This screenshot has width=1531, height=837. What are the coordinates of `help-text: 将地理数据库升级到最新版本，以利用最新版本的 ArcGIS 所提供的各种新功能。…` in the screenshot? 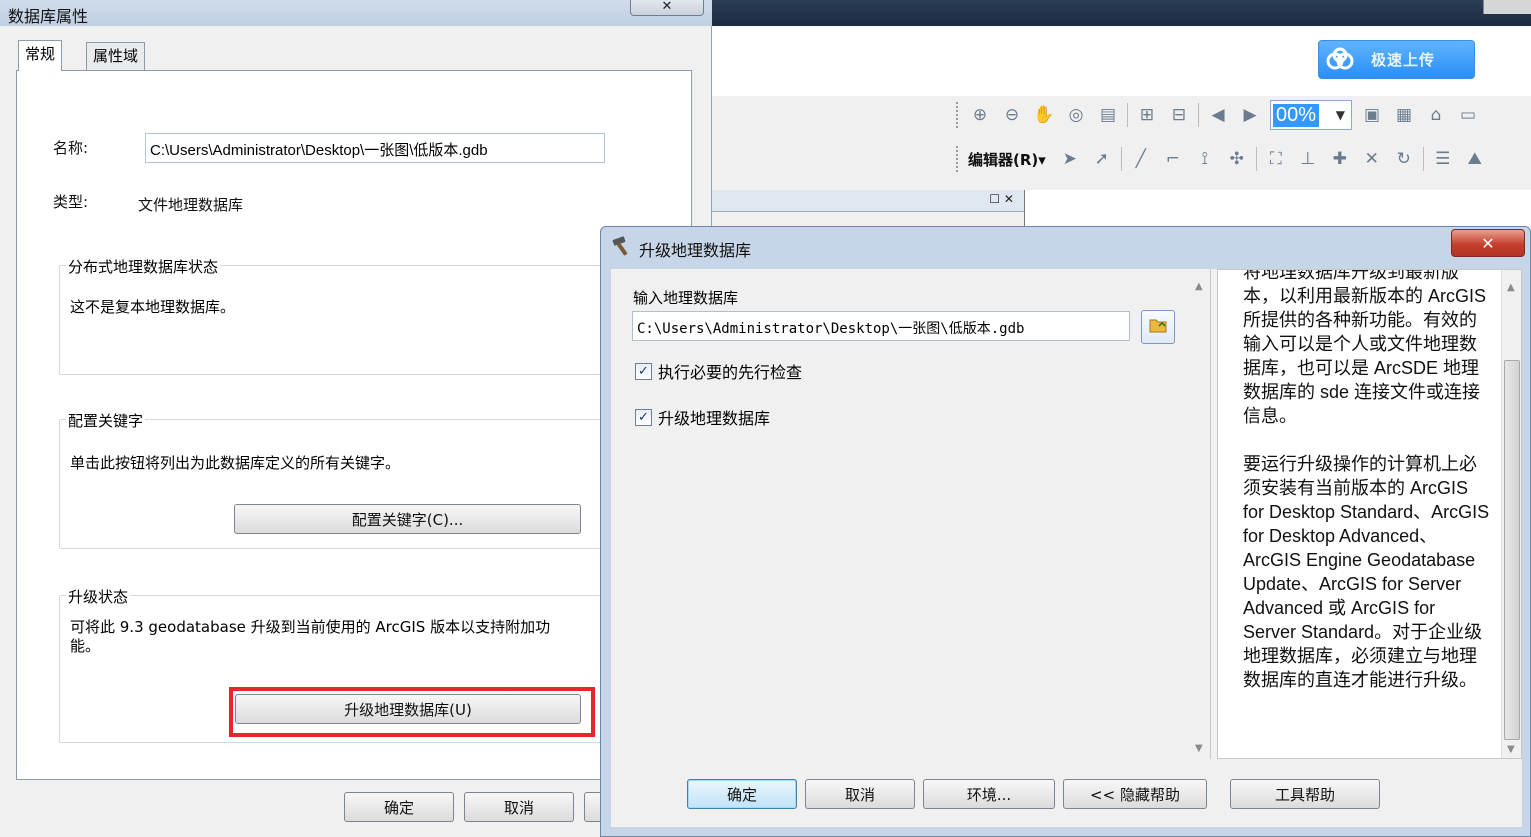 It's located at (1368, 492).